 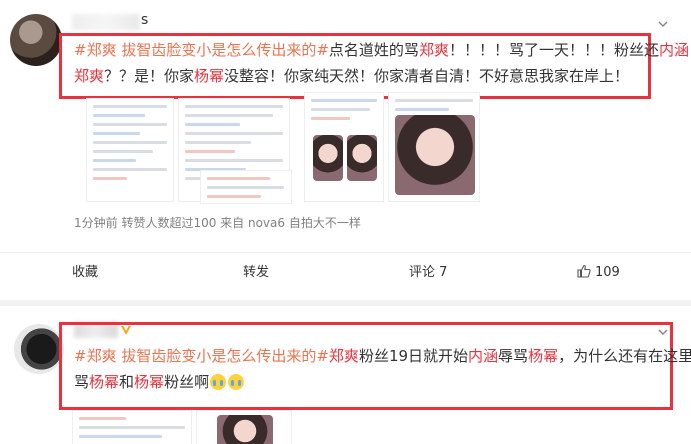 I want to click on post-text-line: 郑爽？？是！你家杨幂没整容！你家纯天然！你家清者自清！不好意思我家在岸上！, so click(x=351, y=76).